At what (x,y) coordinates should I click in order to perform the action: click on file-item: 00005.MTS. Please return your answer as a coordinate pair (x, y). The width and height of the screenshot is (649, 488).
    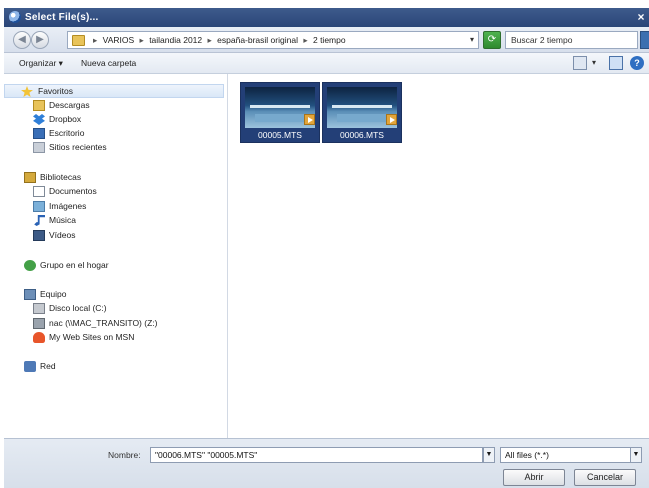
    Looking at the image, I should click on (280, 112).